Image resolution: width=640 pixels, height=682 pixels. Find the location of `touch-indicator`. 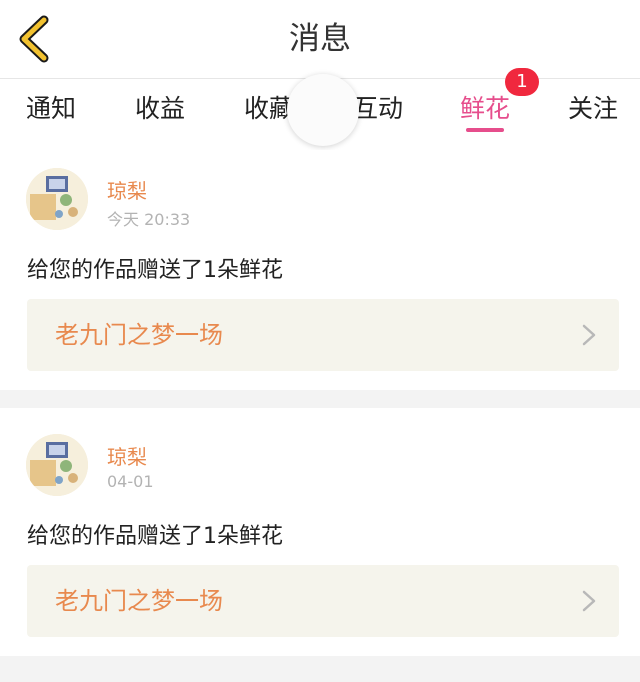

touch-indicator is located at coordinates (323, 110).